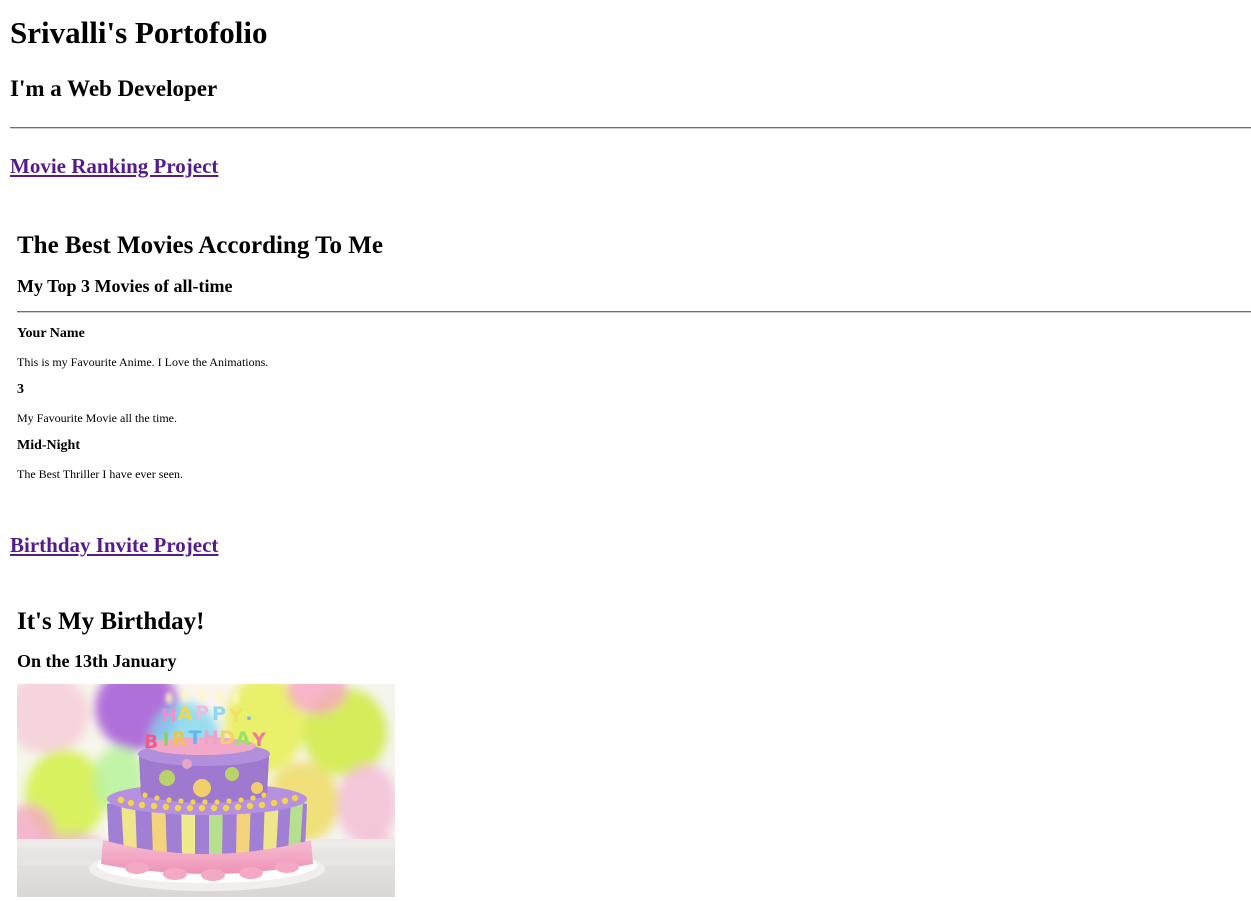 The height and width of the screenshot is (901, 1251). Describe the element at coordinates (634, 312) in the screenshot. I see `movie-ranking-divider` at that location.